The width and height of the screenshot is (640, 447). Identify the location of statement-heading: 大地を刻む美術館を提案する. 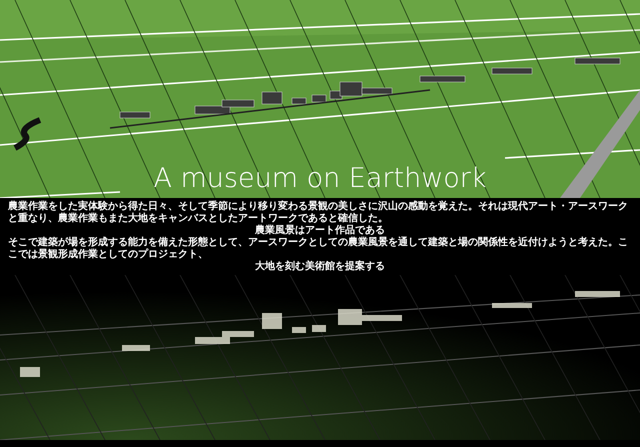
(320, 267).